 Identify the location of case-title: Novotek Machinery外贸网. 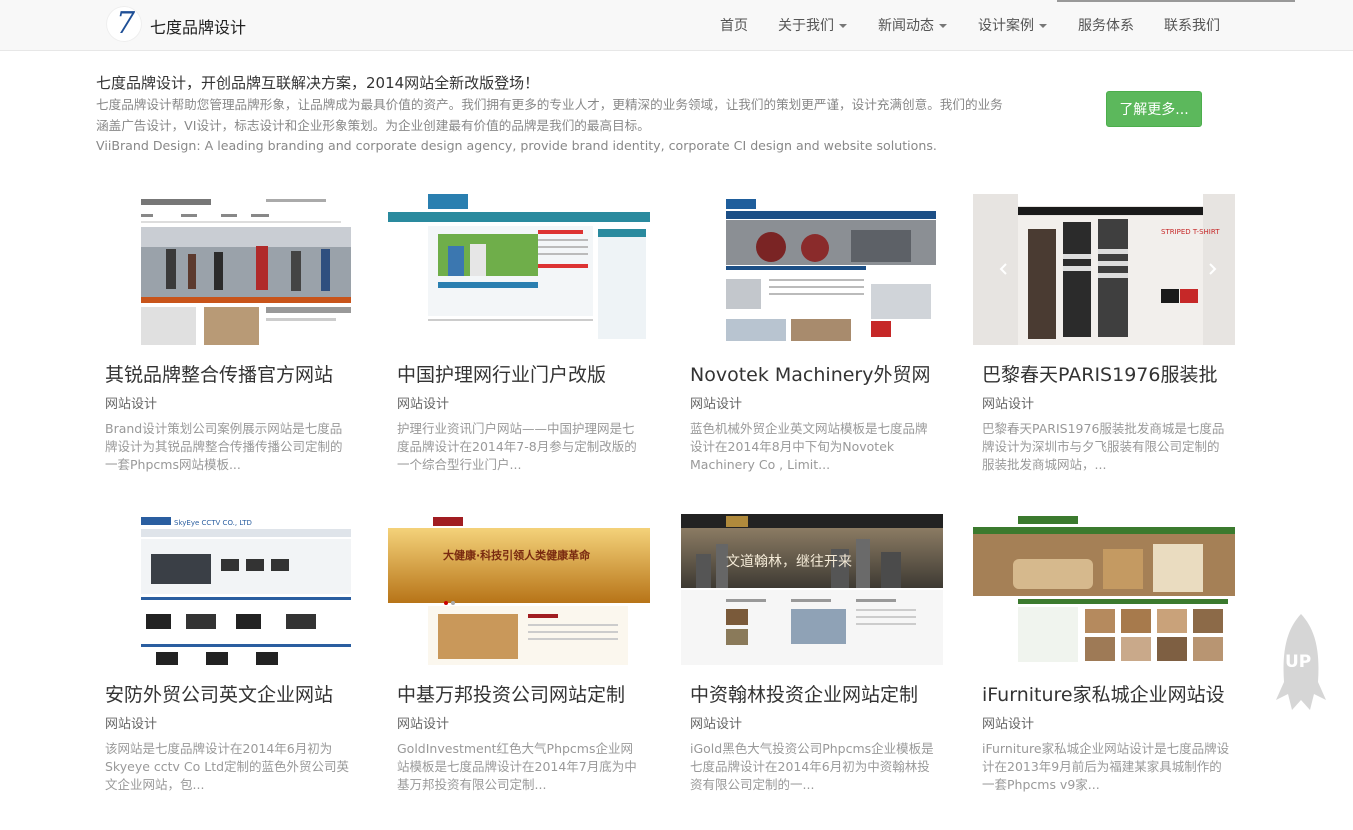
(813, 373).